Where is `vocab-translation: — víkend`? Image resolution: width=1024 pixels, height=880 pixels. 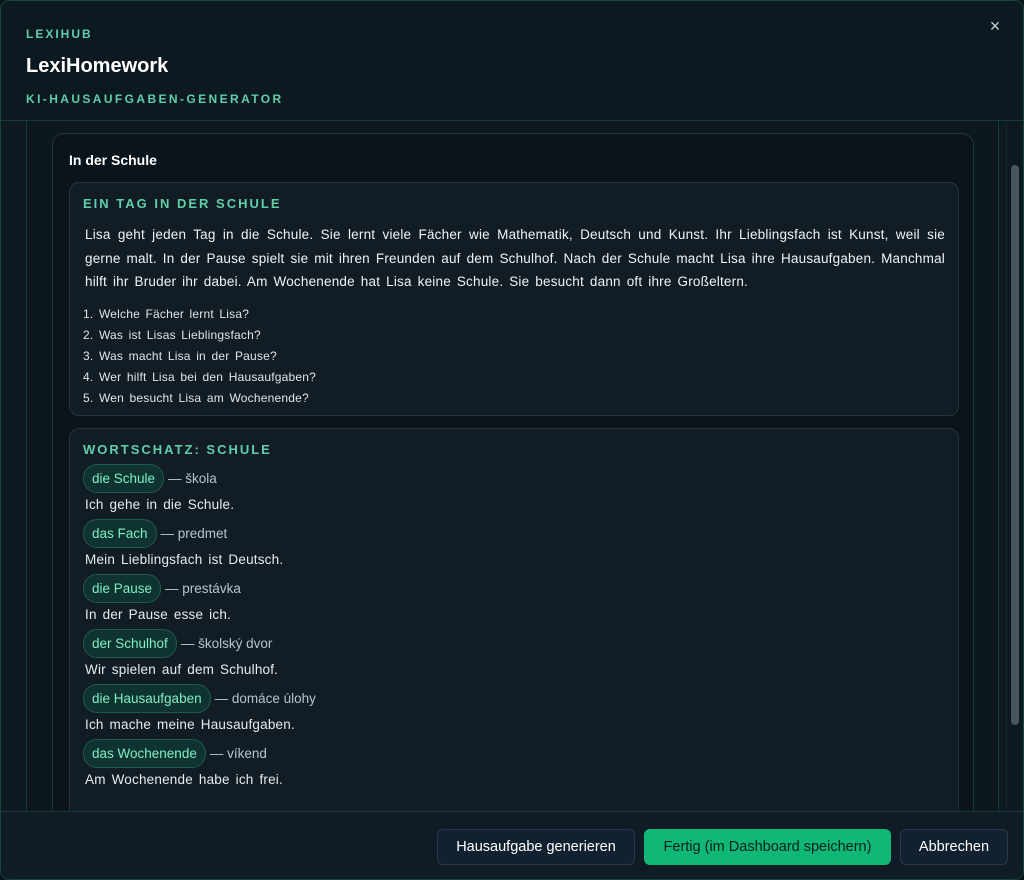 vocab-translation: — víkend is located at coordinates (238, 753).